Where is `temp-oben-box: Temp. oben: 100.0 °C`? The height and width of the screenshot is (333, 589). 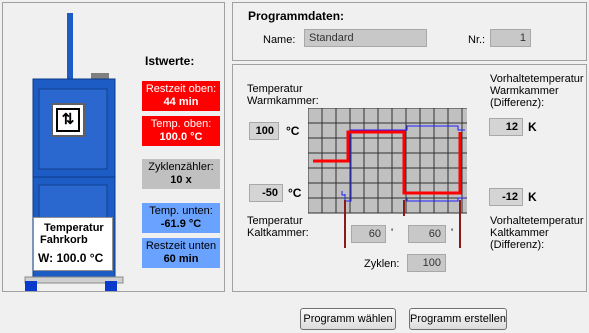
temp-oben-box: Temp. oben: 100.0 °C is located at coordinates (181, 131).